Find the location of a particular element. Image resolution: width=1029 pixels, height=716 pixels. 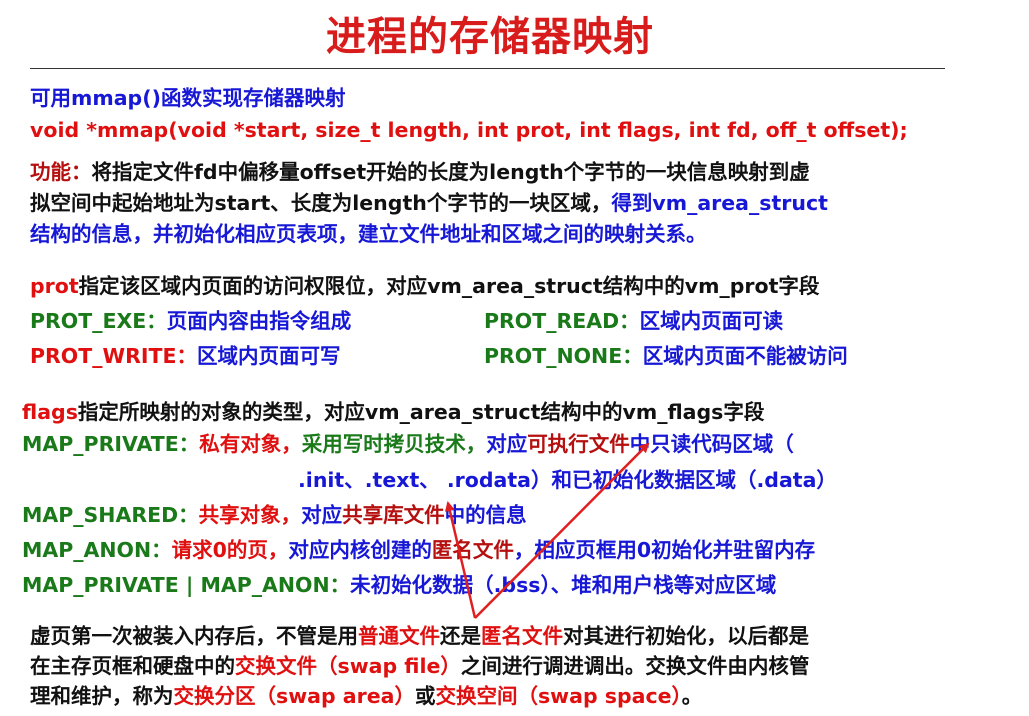

annotation-arrows is located at coordinates (547, 530).